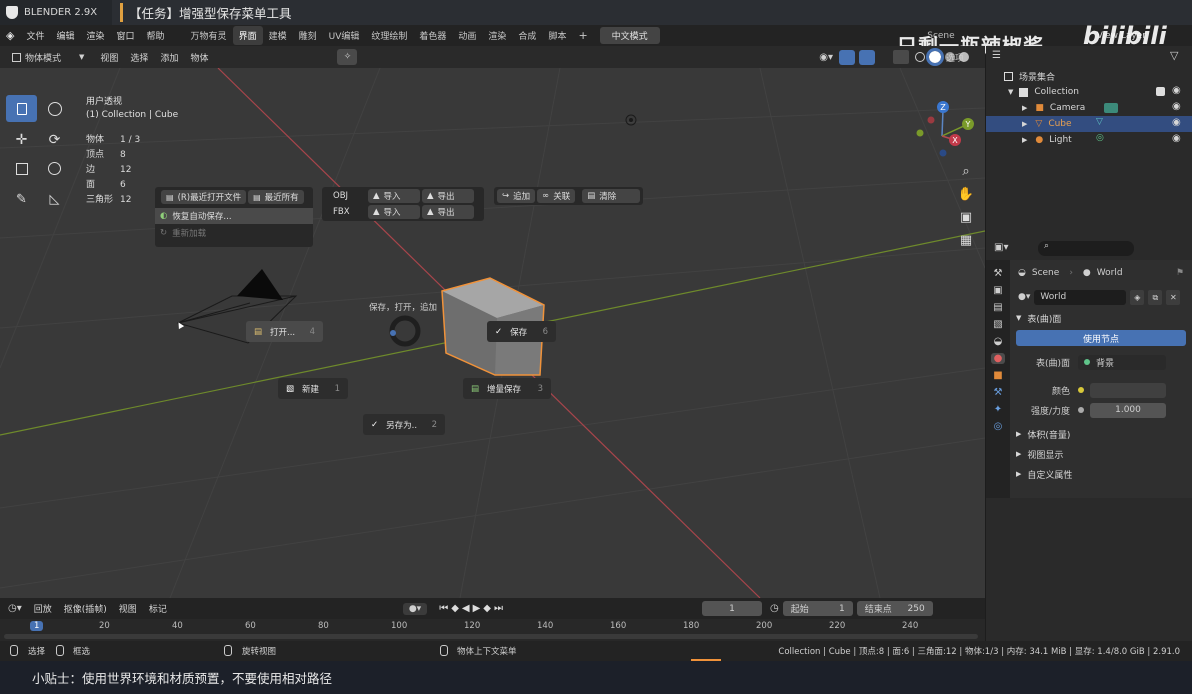 This screenshot has width=1192, height=694. I want to click on recent-all-button: ▤ 最近所有, so click(276, 197).